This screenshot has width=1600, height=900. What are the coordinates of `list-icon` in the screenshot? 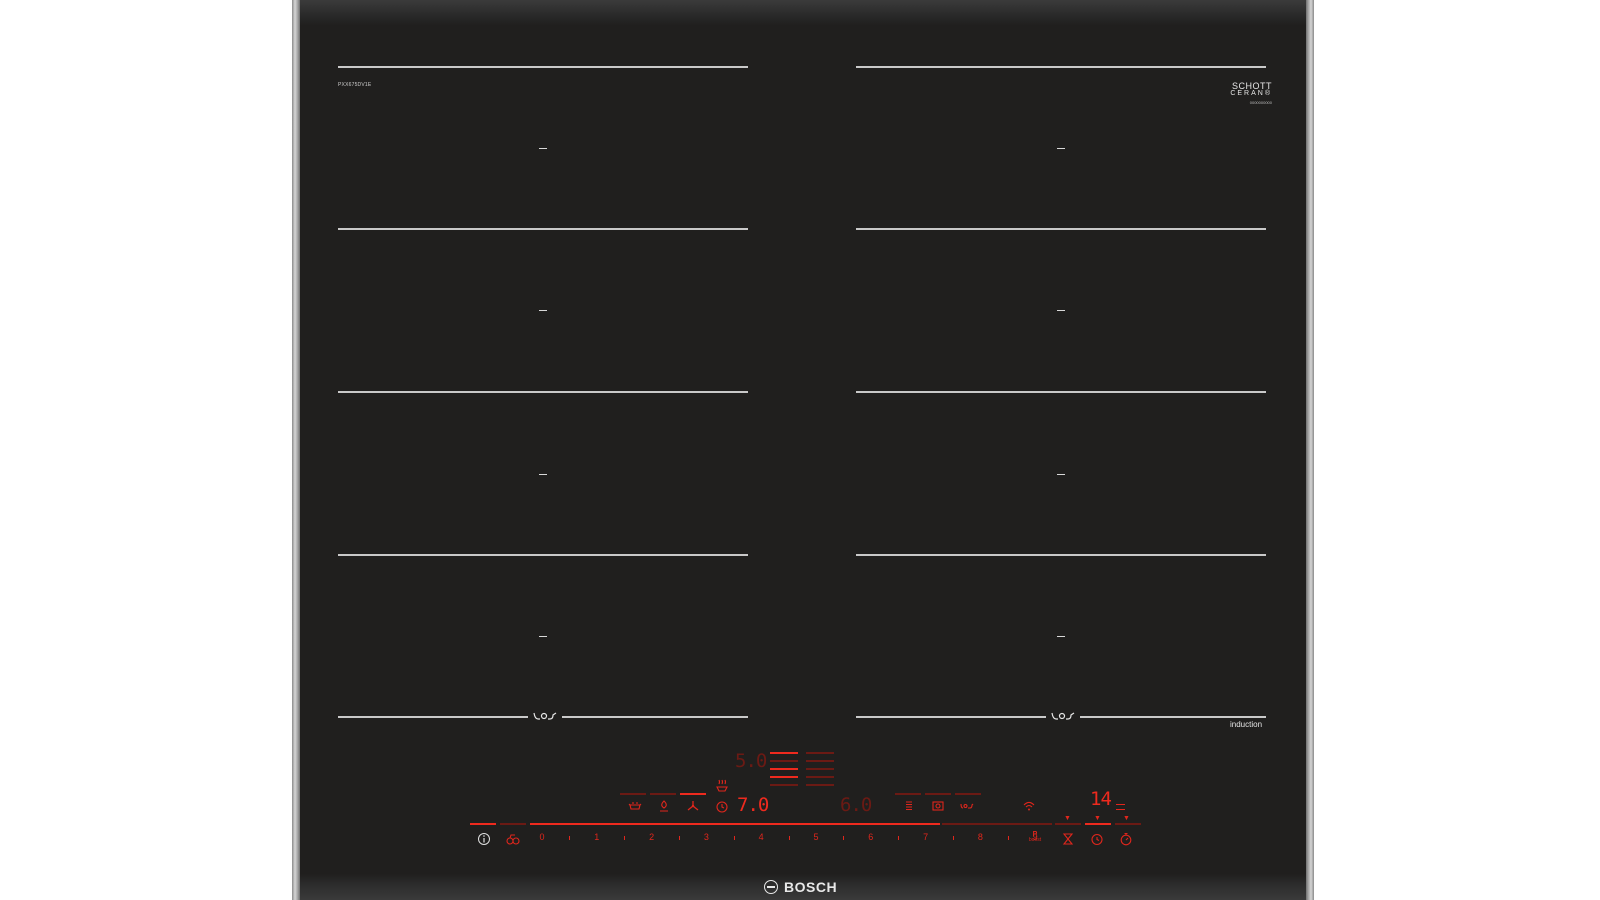 It's located at (909, 806).